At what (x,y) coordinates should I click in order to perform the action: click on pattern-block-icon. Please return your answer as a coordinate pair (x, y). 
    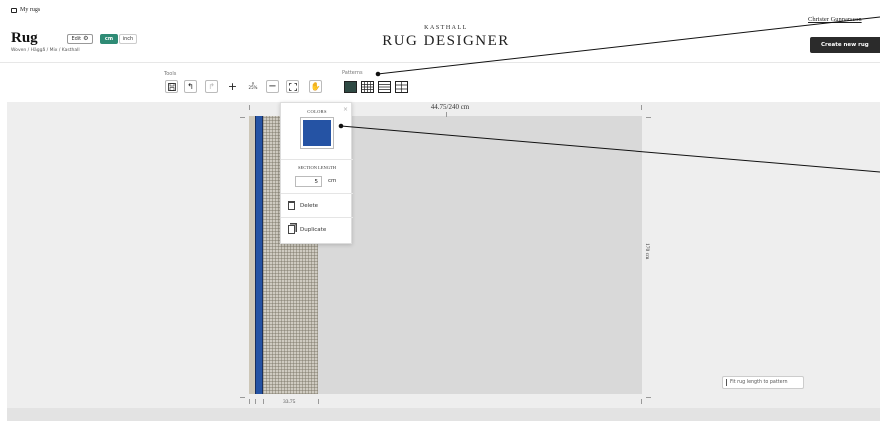
    Looking at the image, I should click on (401, 86).